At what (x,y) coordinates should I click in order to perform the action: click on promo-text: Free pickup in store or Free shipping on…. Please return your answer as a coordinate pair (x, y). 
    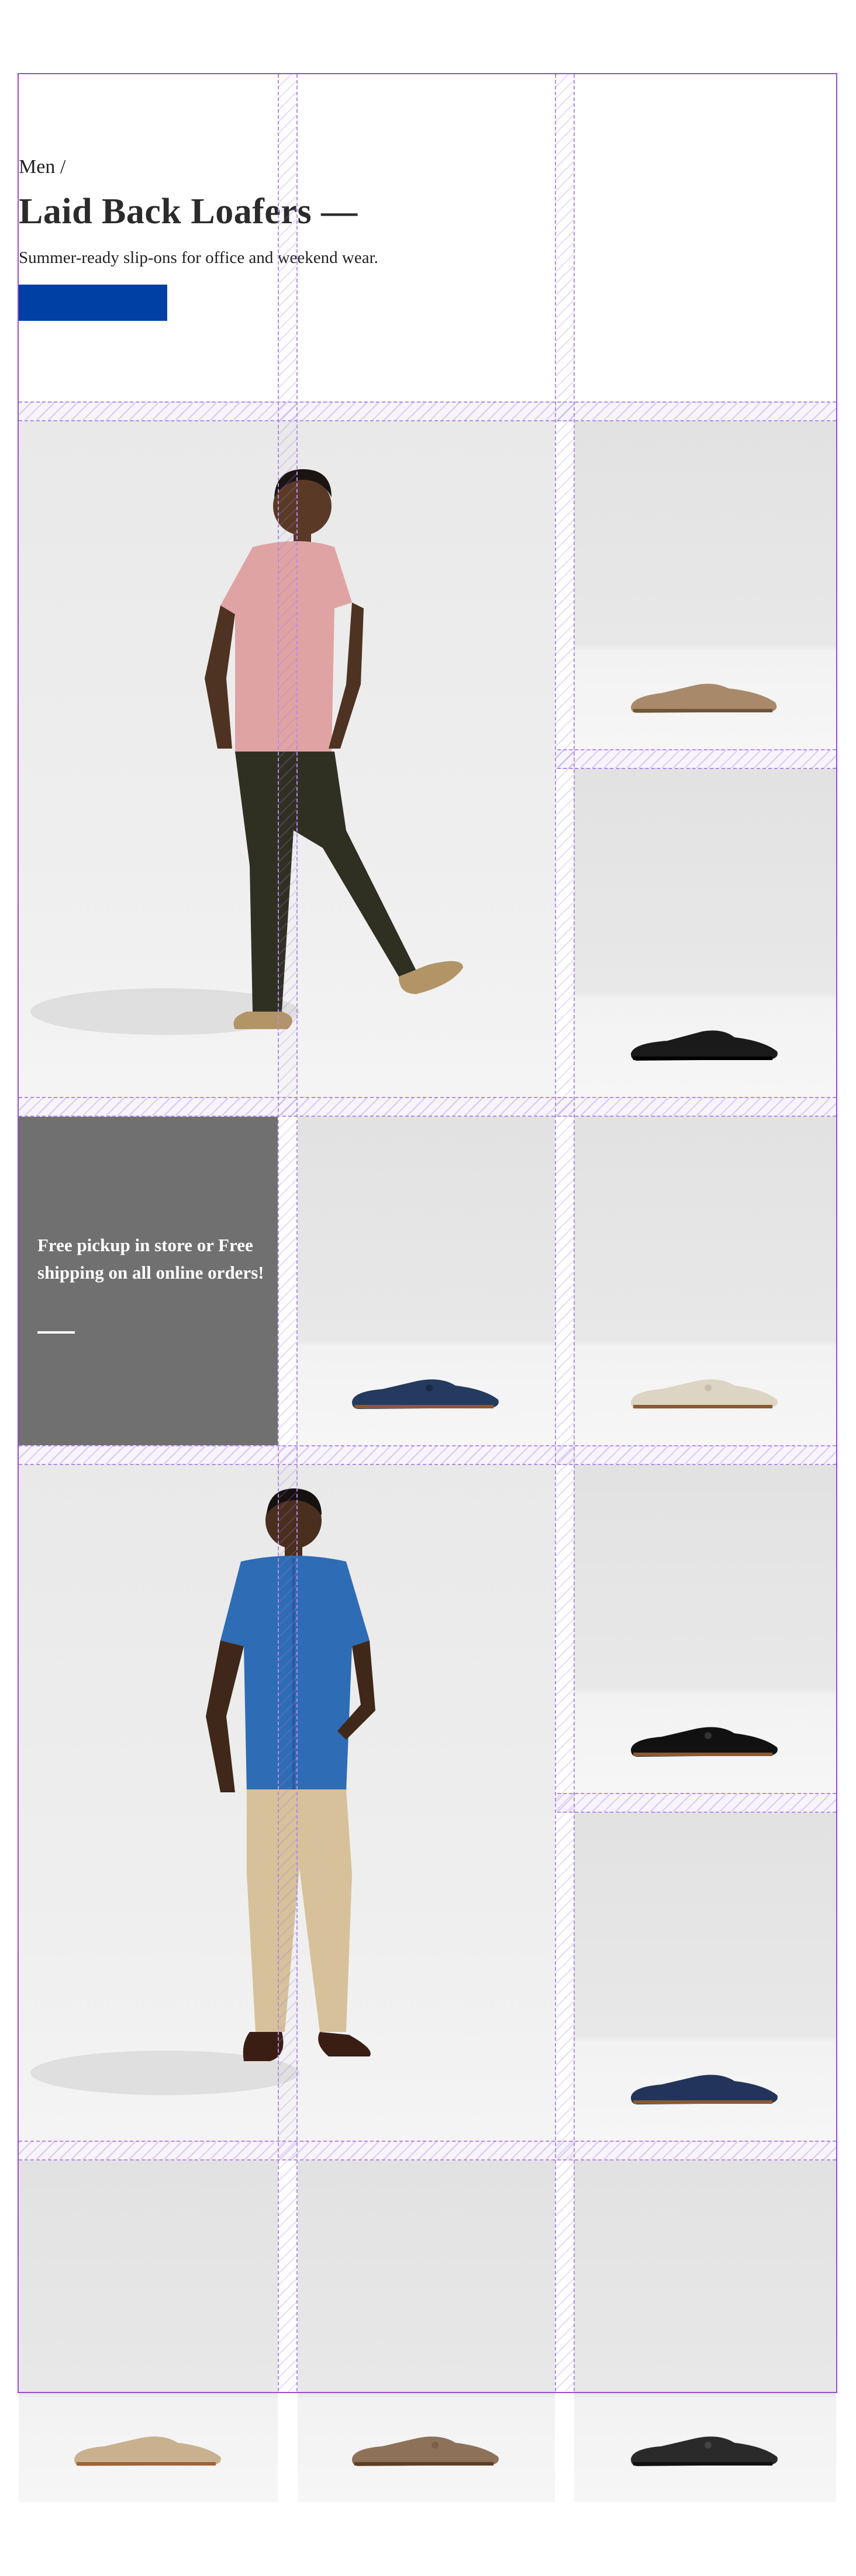
    Looking at the image, I should click on (150, 1259).